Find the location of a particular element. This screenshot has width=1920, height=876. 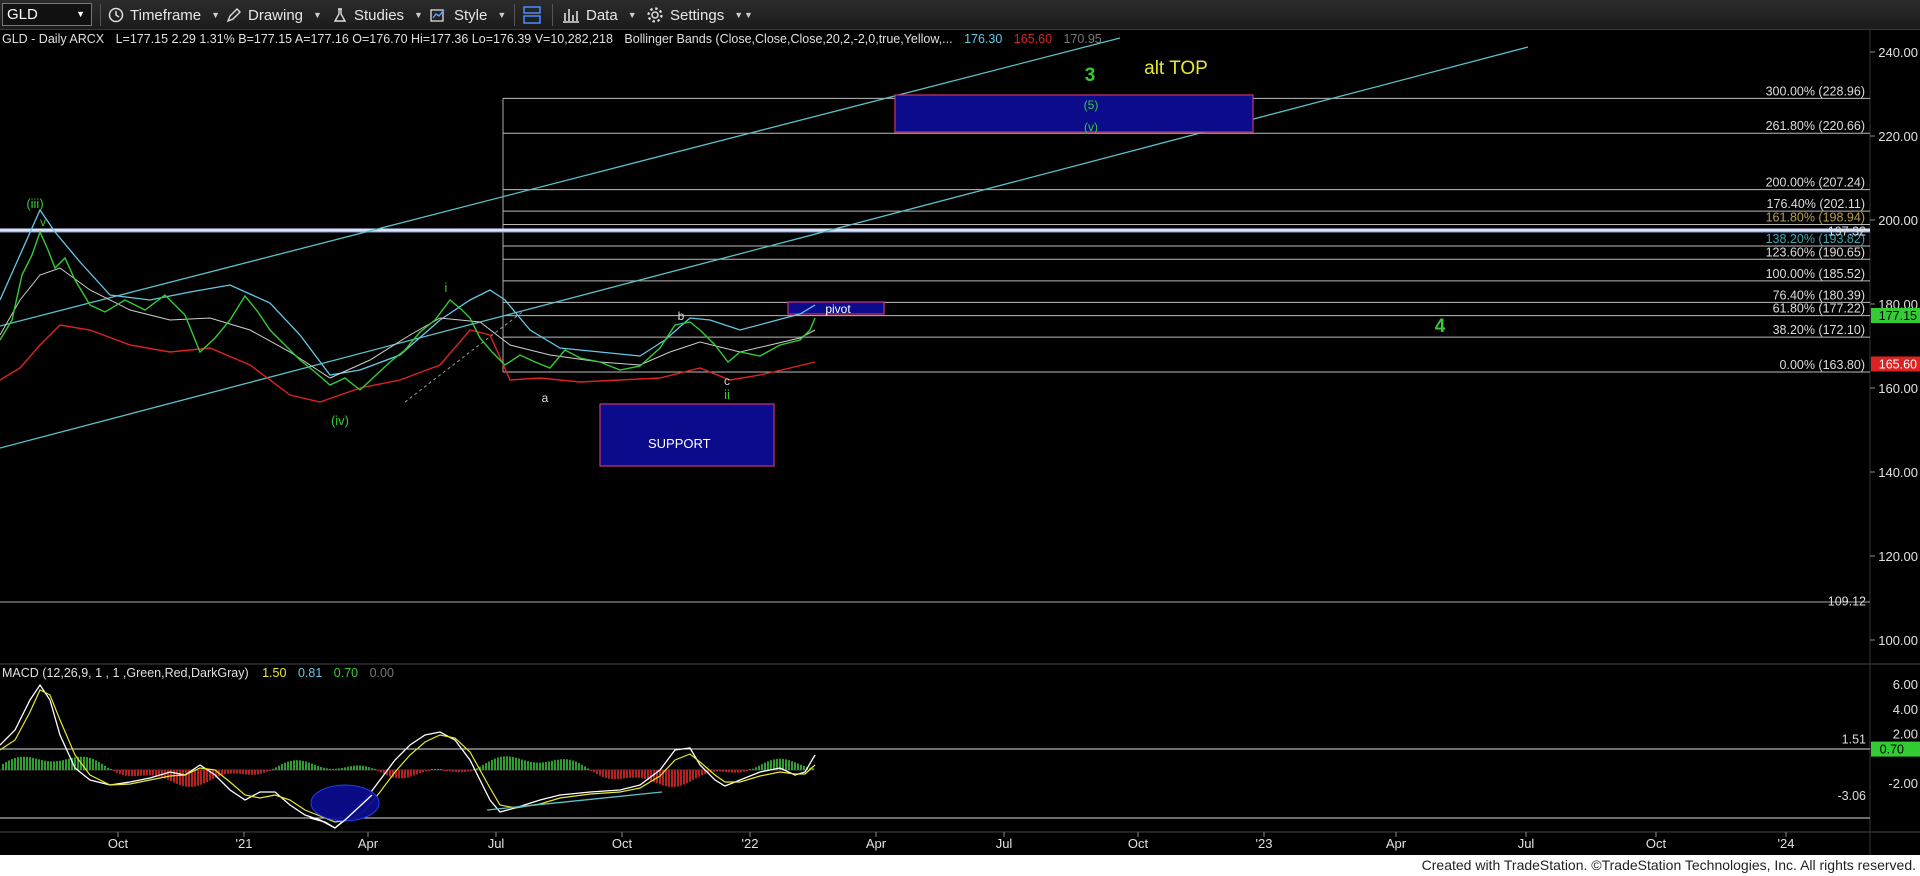

support-box is located at coordinates (687, 435).